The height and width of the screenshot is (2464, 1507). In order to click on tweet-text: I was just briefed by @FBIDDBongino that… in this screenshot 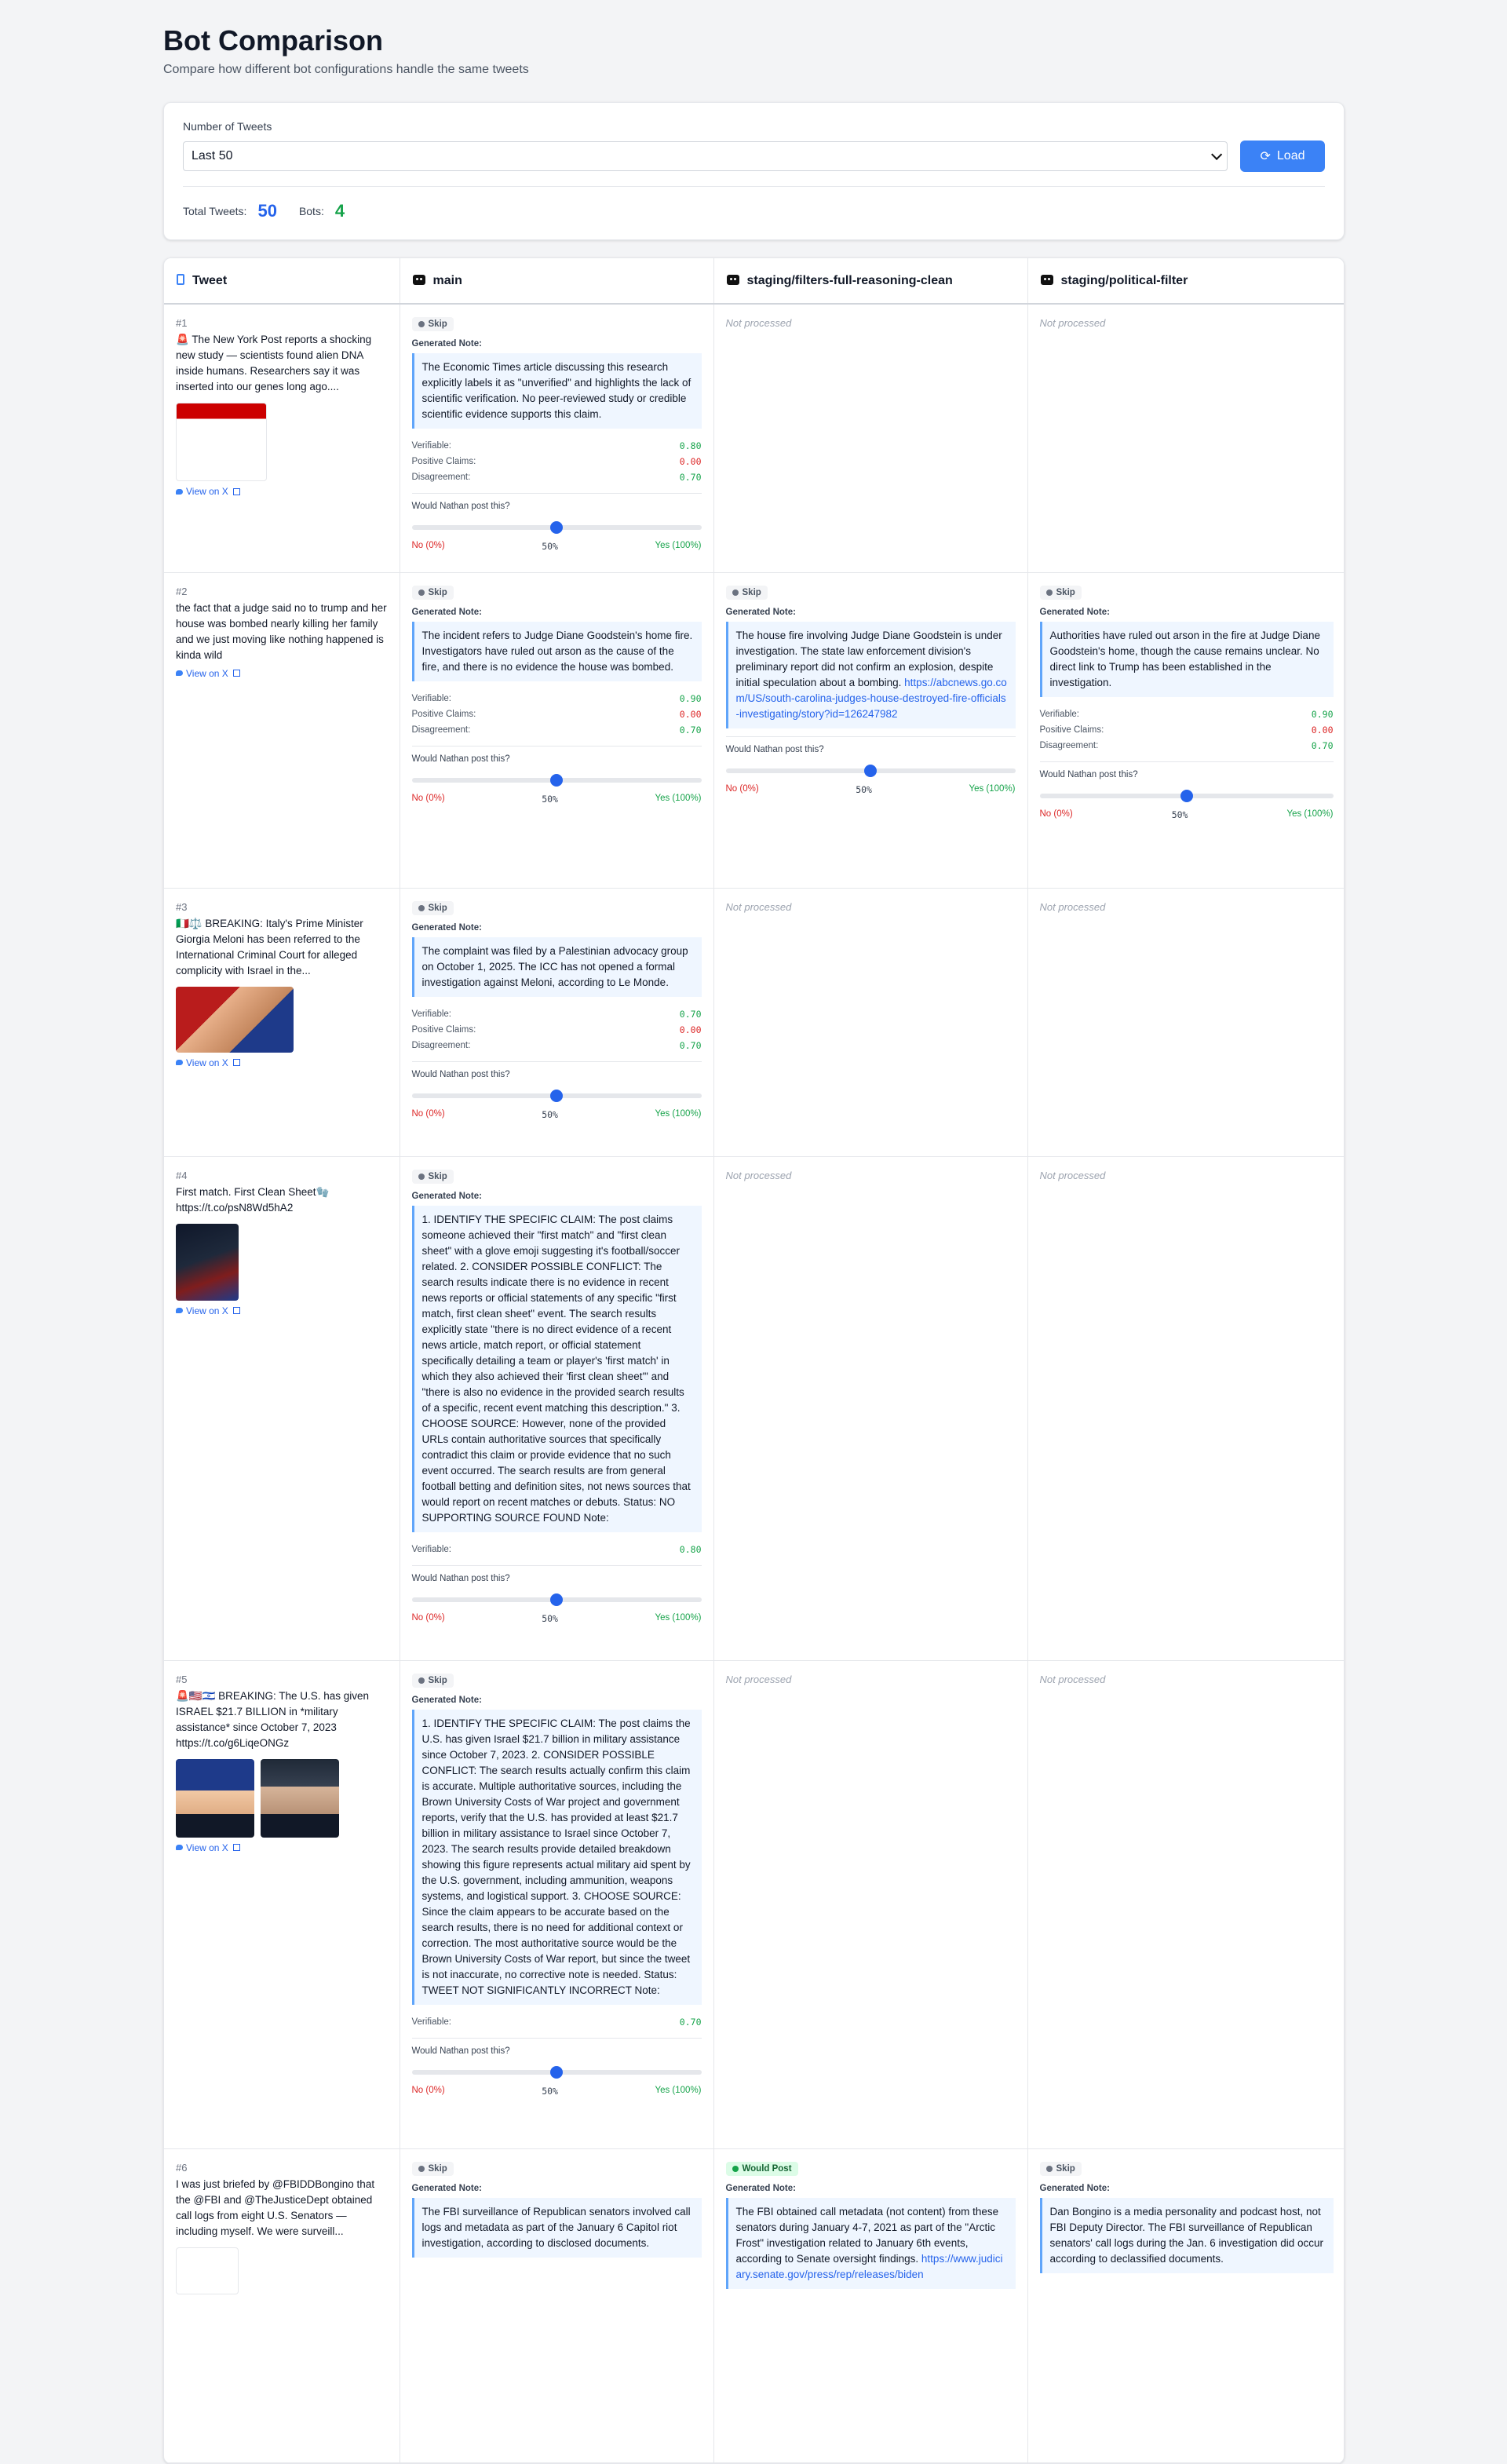, I will do `click(275, 2207)`.